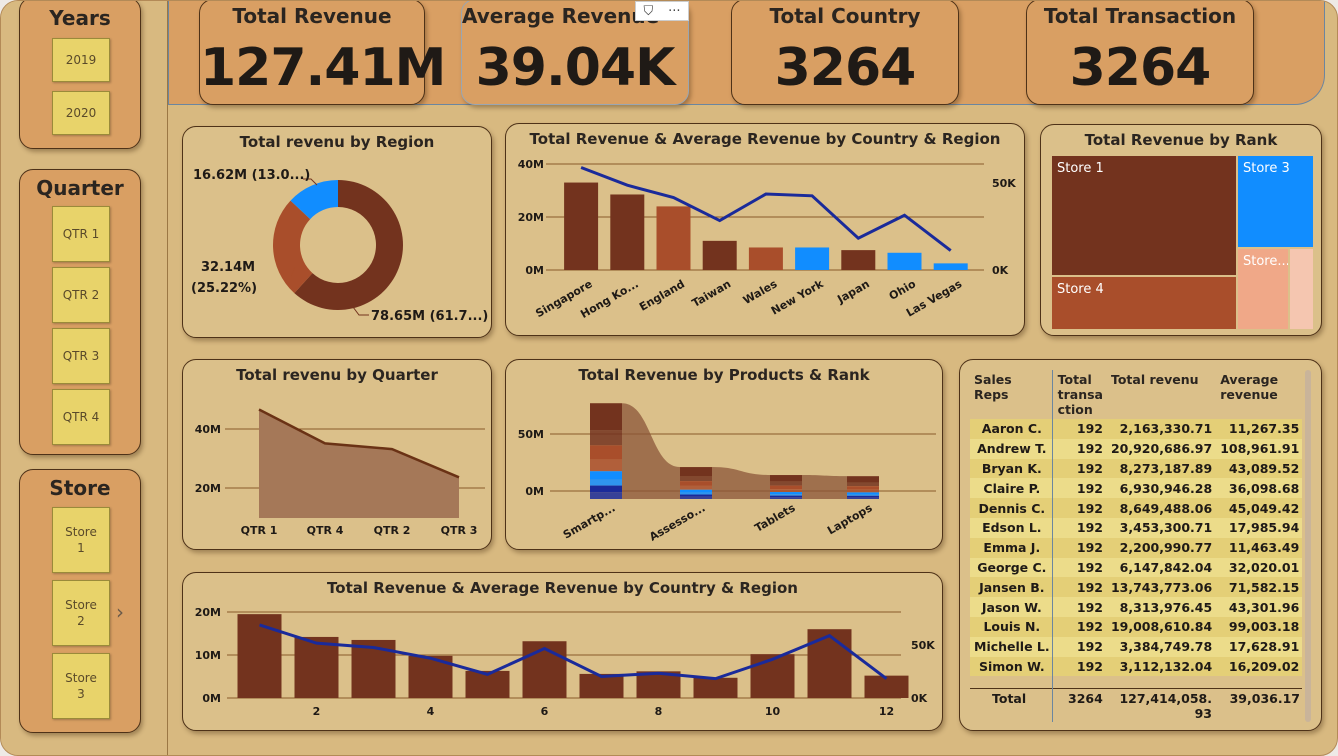  Describe the element at coordinates (81, 234) in the screenshot. I see `quarter-qtr1-button: QTR 1` at that location.